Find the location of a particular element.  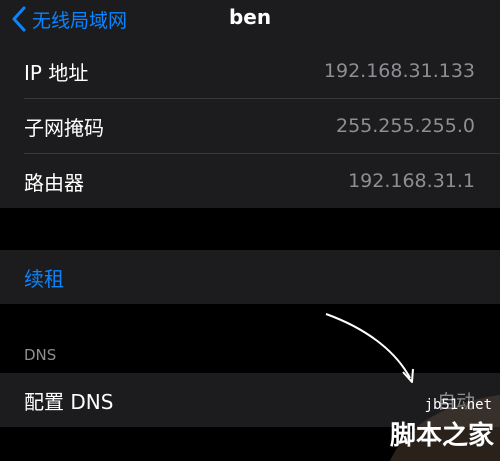

page-title: ben is located at coordinates (250, 17).